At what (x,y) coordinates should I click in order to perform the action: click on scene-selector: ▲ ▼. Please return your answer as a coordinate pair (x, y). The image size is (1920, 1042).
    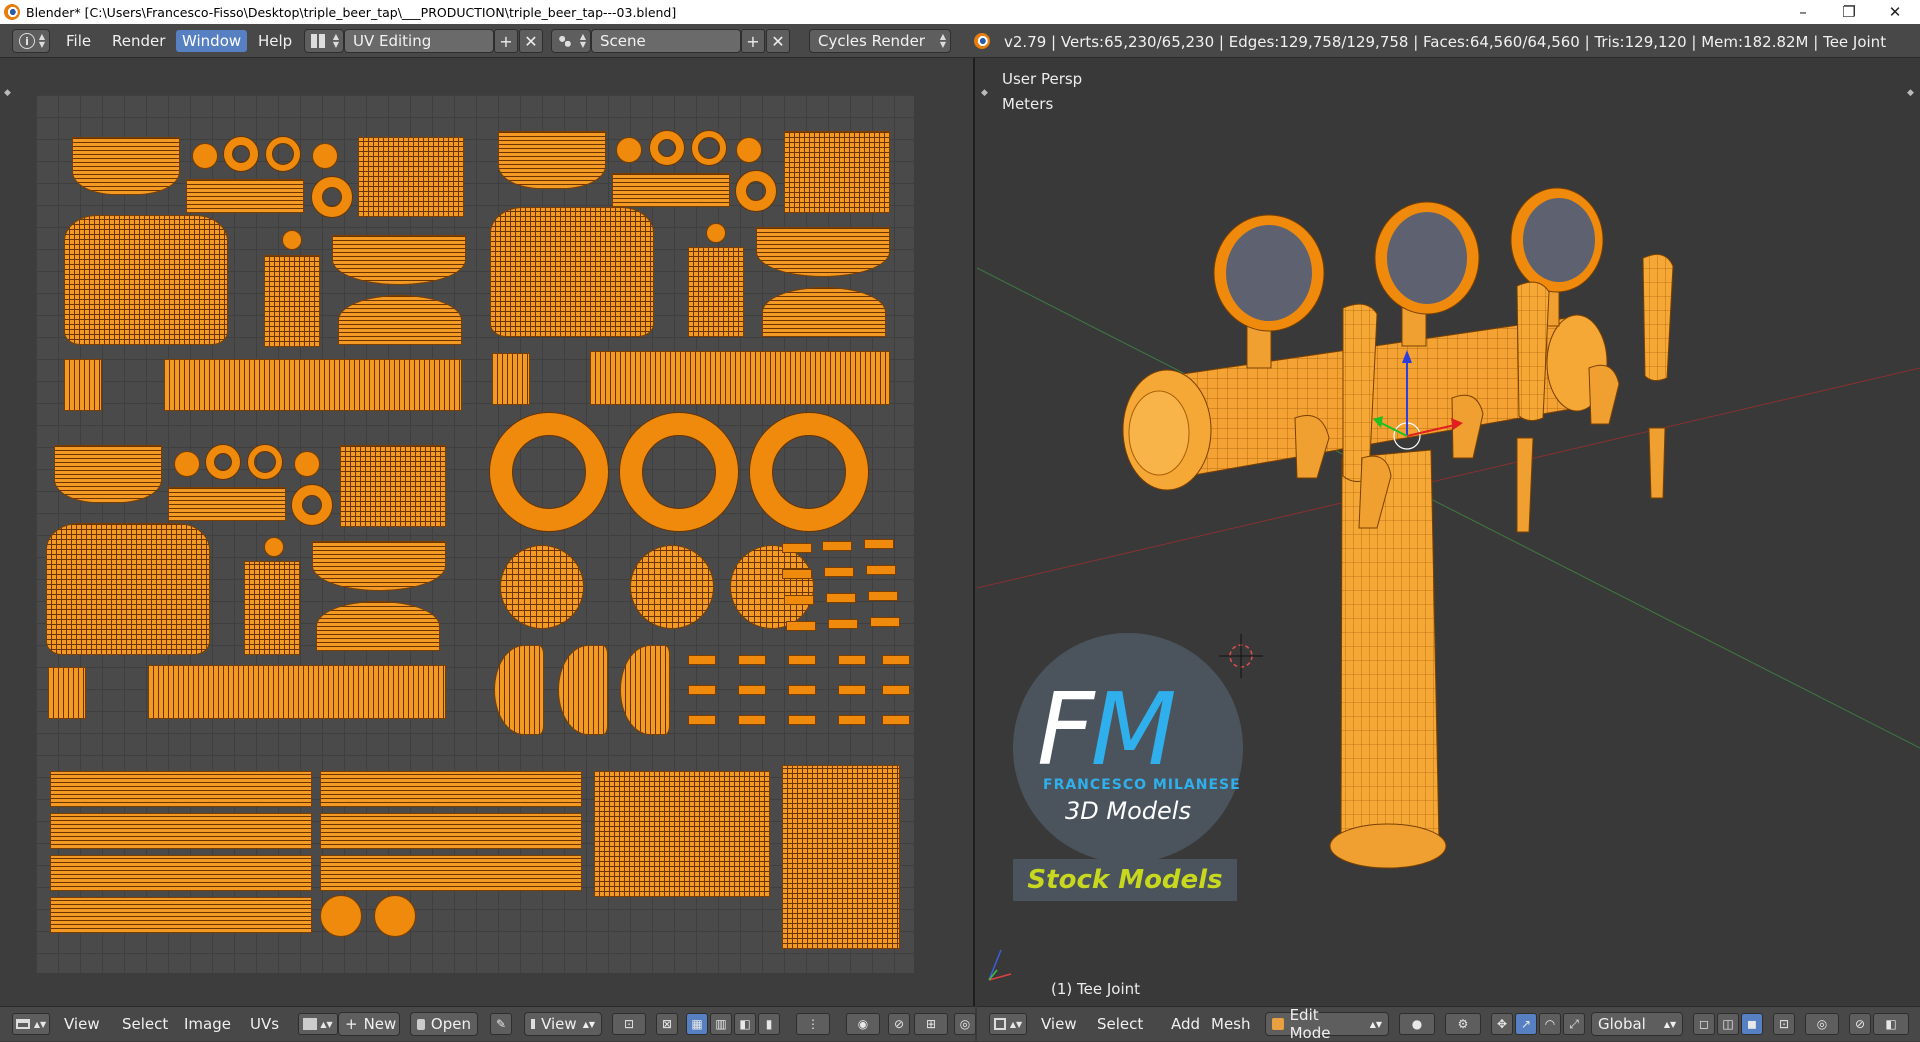
    Looking at the image, I should click on (571, 41).